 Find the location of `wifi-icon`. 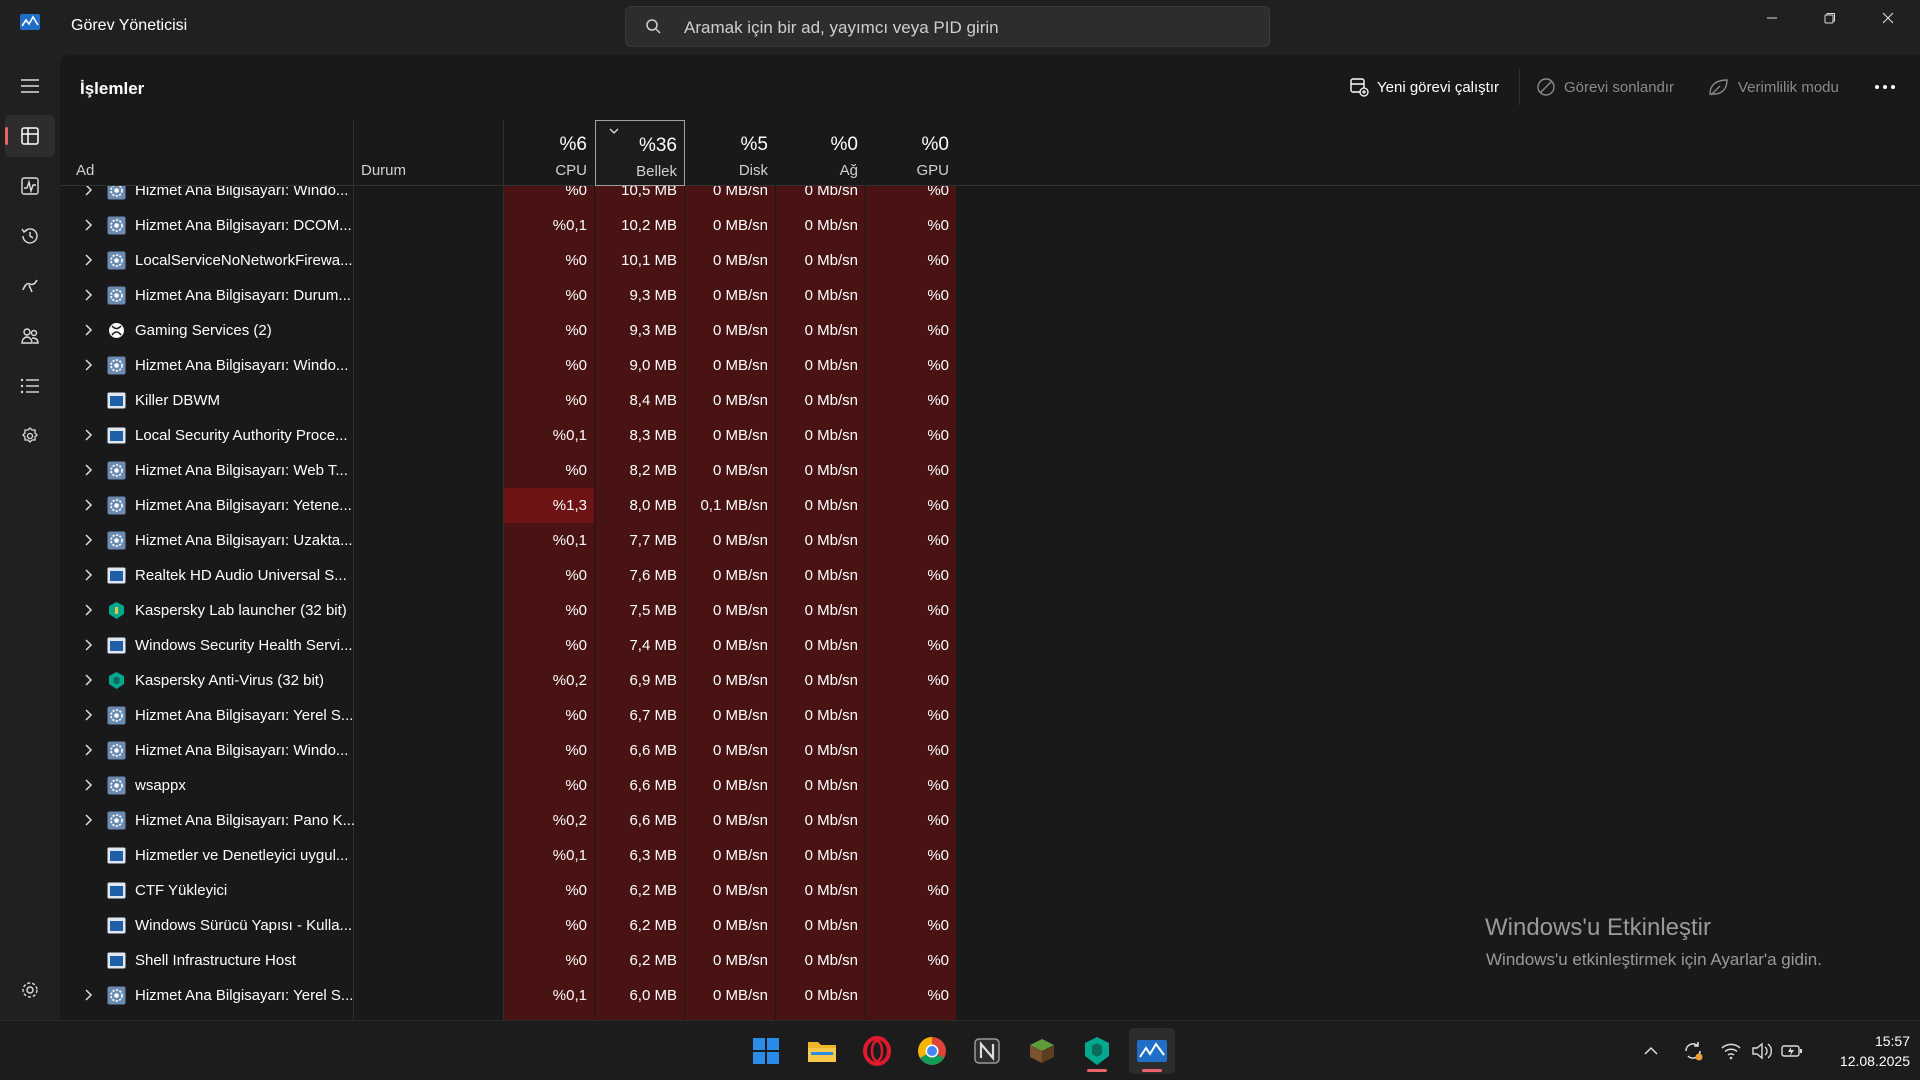

wifi-icon is located at coordinates (1731, 1051).